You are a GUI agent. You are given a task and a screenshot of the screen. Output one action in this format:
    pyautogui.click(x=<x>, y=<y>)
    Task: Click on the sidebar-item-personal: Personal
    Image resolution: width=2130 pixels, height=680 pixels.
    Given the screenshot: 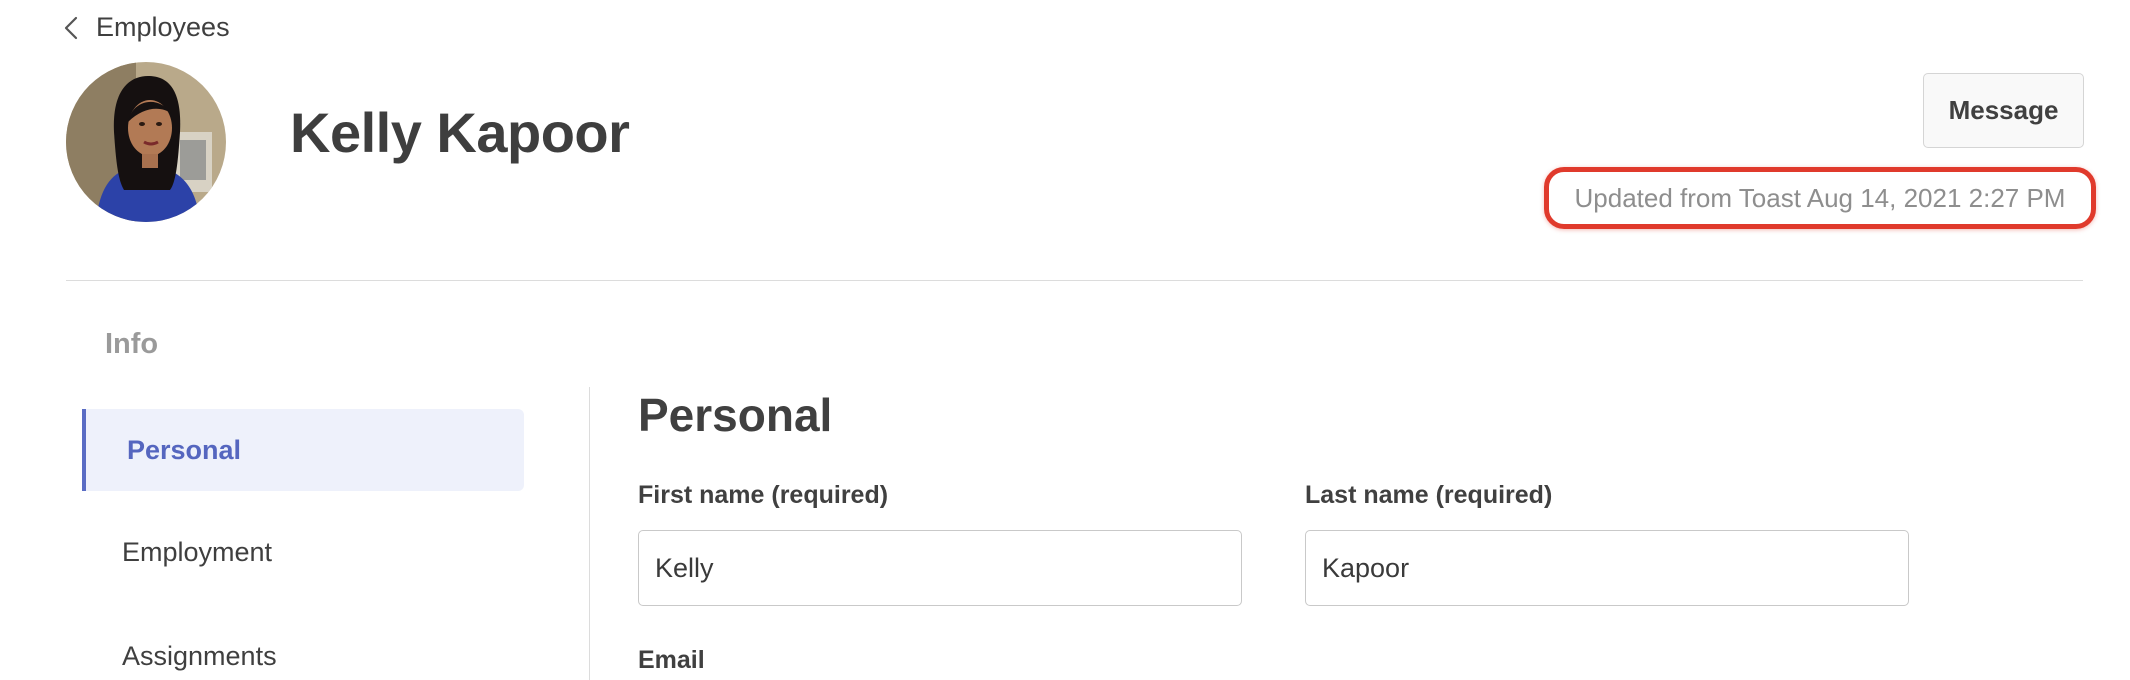 What is the action you would take?
    pyautogui.click(x=303, y=450)
    